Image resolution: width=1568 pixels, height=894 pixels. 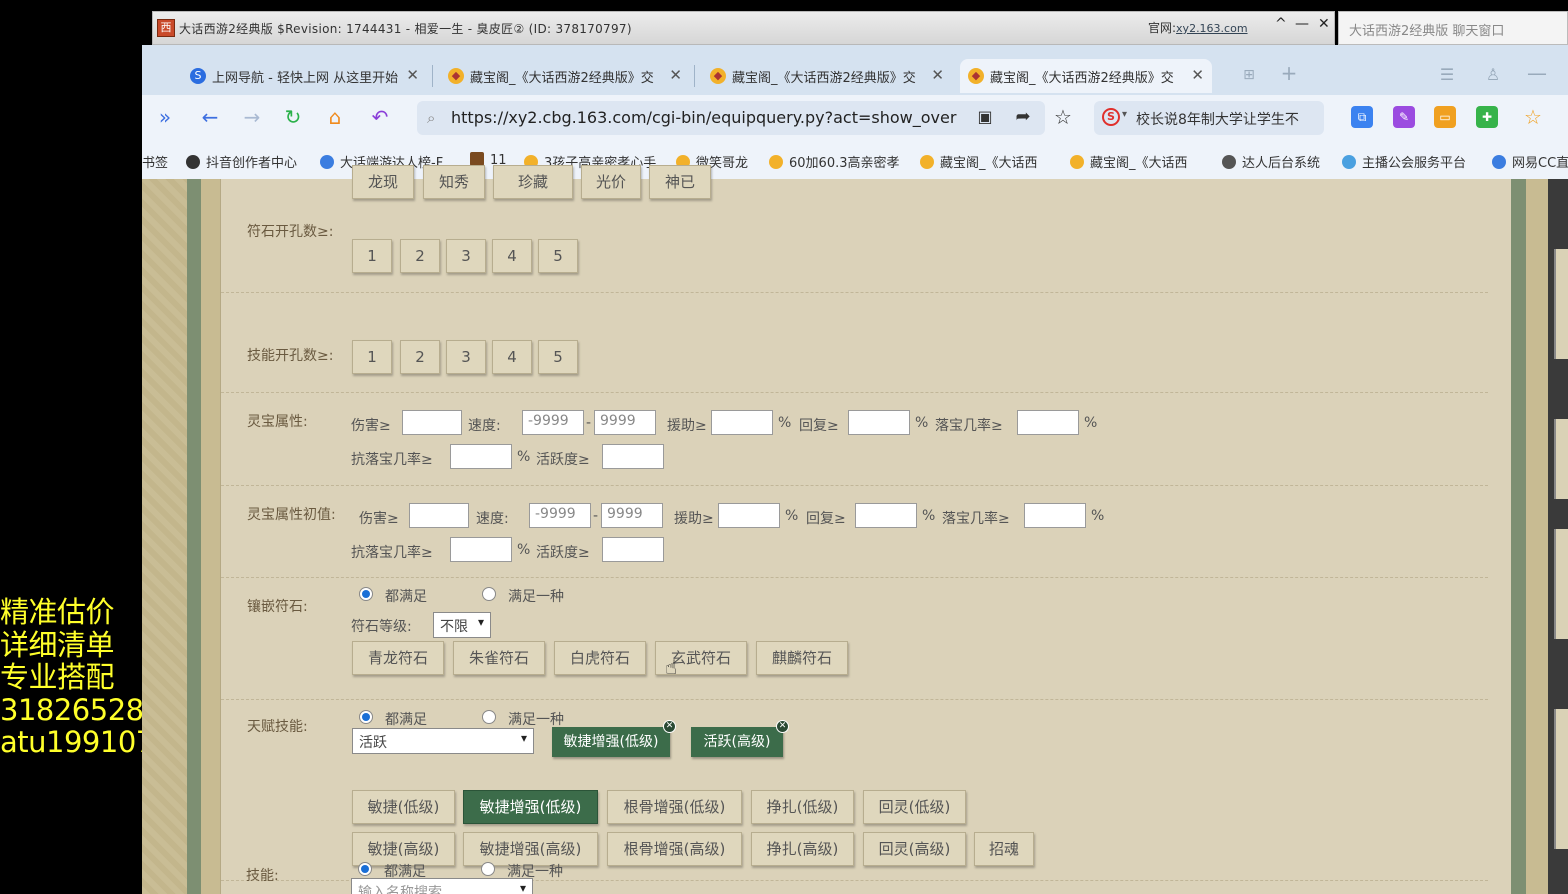 I want to click on talent-option-button: 挣扎(低级), so click(x=802, y=807).